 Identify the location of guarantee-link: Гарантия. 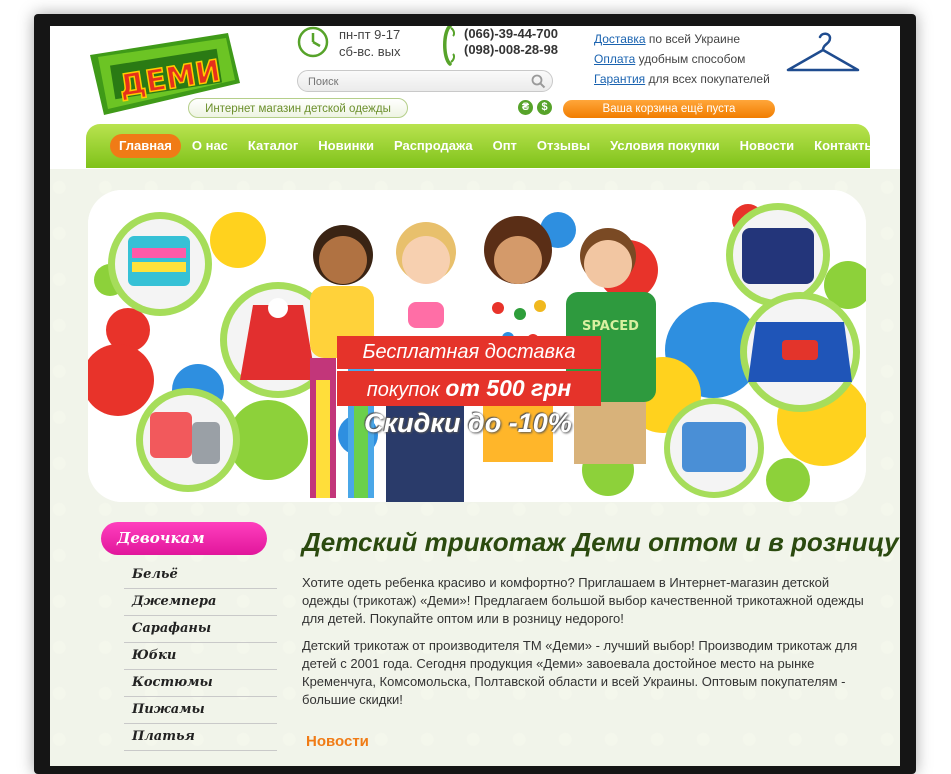
(619, 79).